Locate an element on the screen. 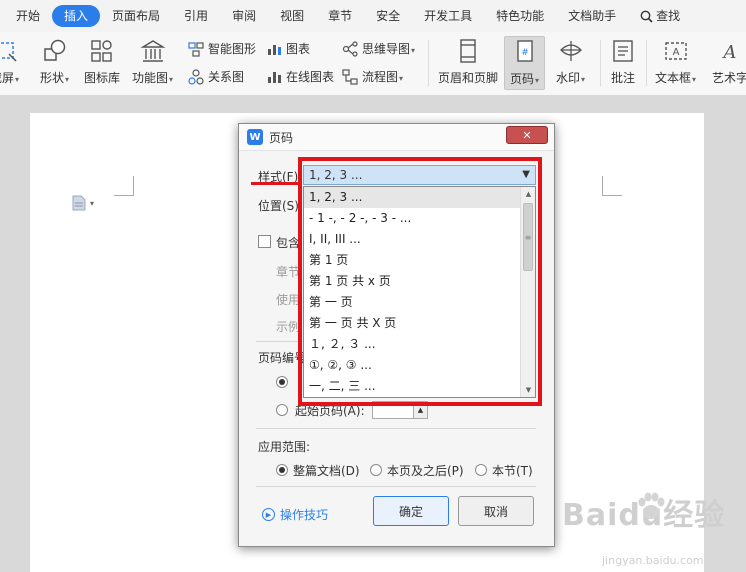  art-text-button: A 艺术字 is located at coordinates (729, 62).